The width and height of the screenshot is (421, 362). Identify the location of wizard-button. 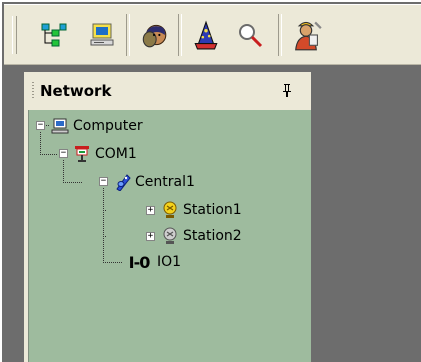
(206, 35).